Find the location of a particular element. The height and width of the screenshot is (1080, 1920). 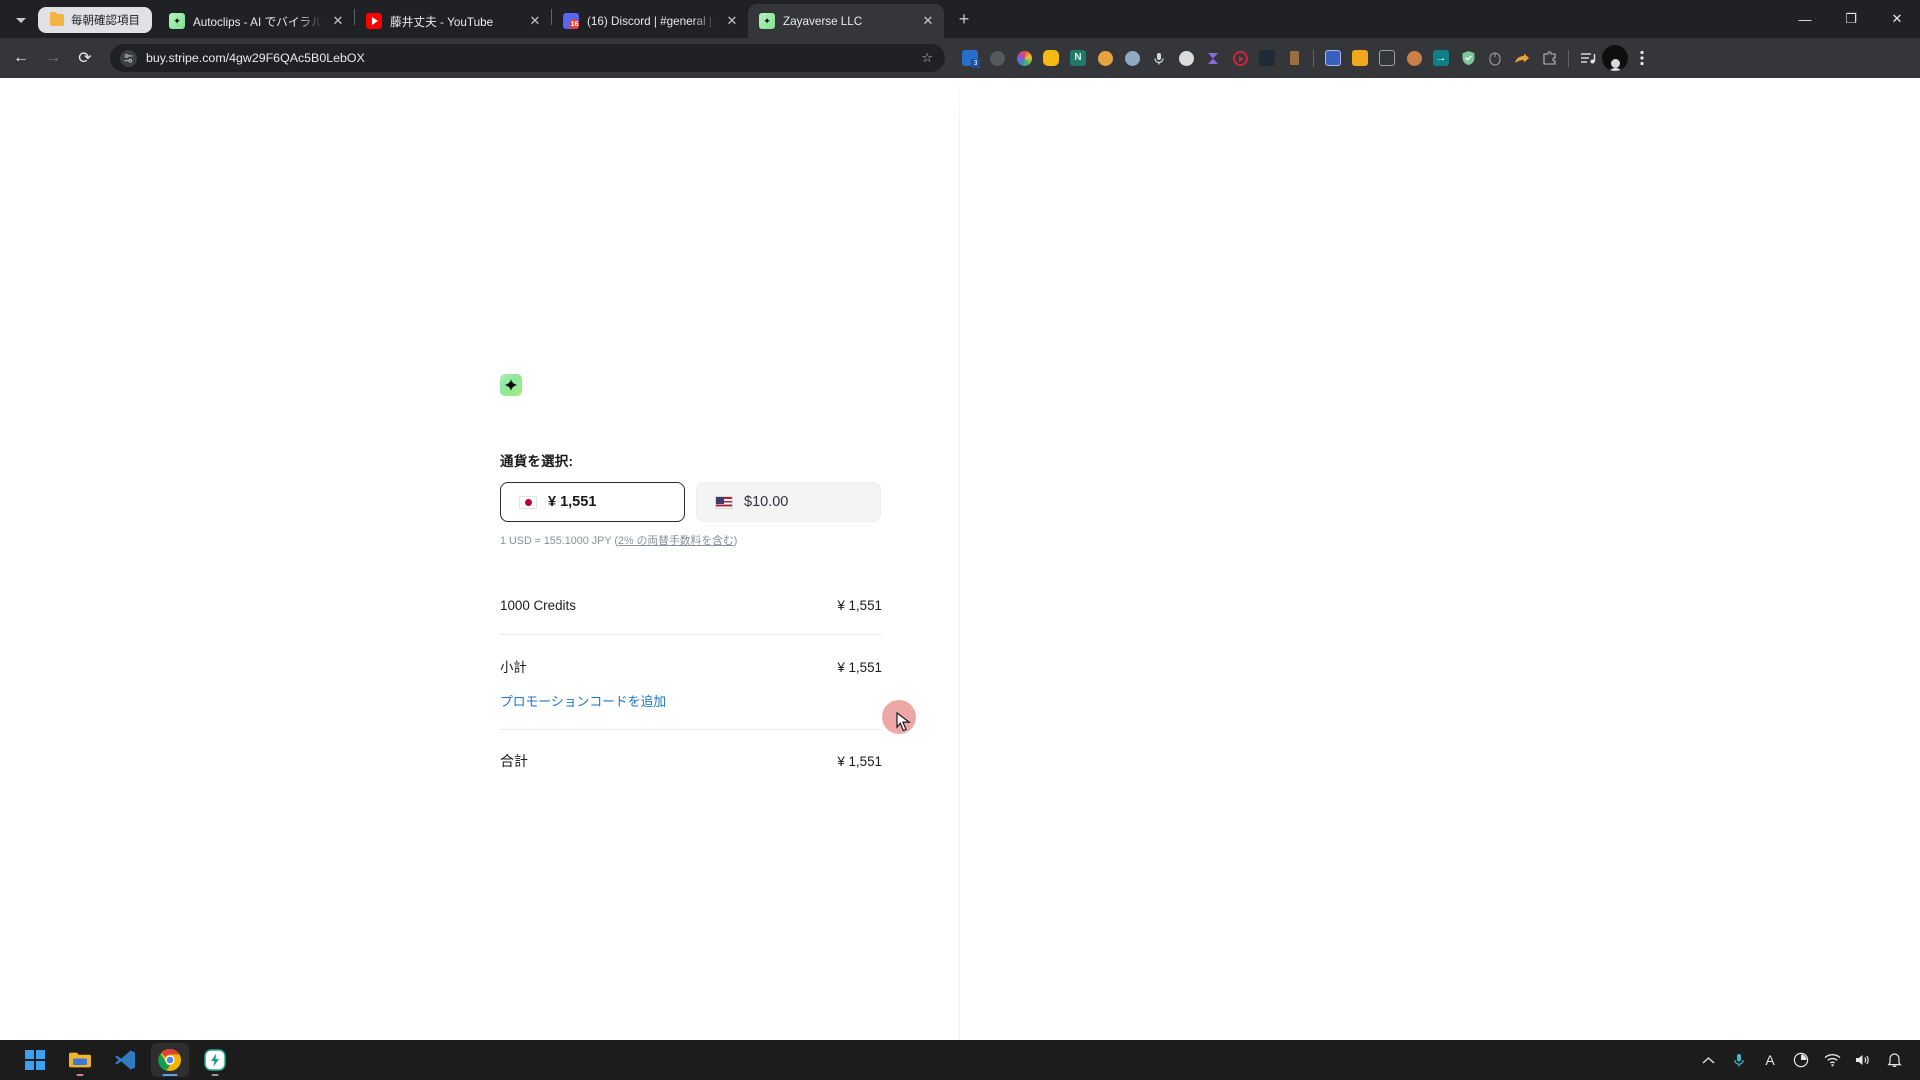

wifi-icon is located at coordinates (1832, 1060).